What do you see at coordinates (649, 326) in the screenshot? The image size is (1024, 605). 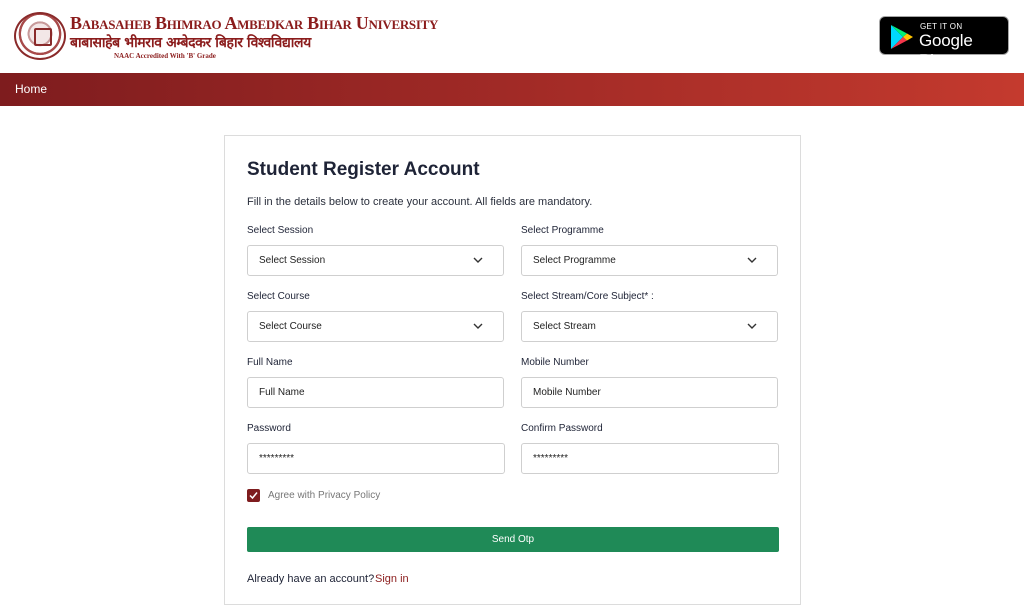 I see `stream-select: Select Stream` at bounding box center [649, 326].